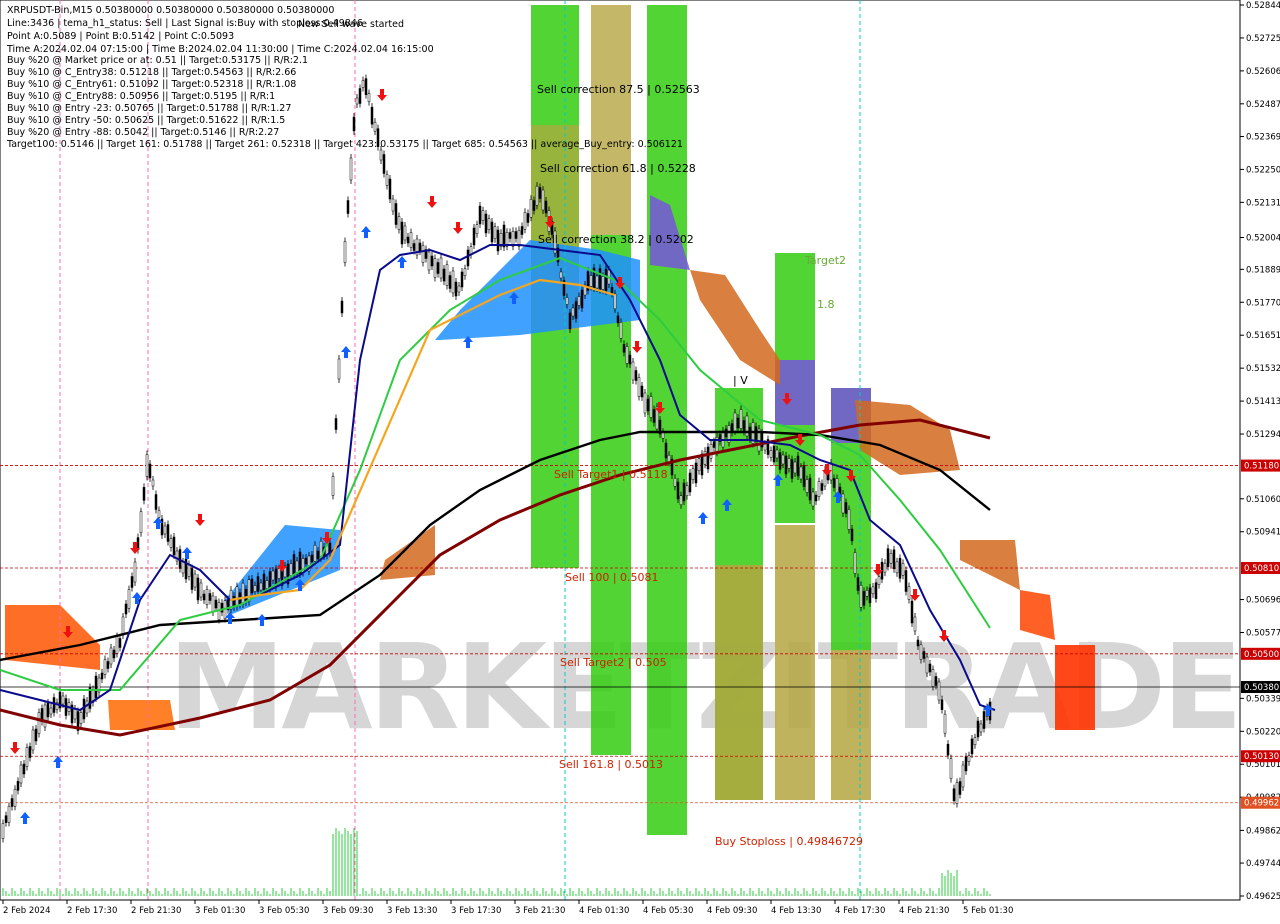  Describe the element at coordinates (92, 911) in the screenshot. I see `time-tick-label: 2 Feb 17:30` at that location.